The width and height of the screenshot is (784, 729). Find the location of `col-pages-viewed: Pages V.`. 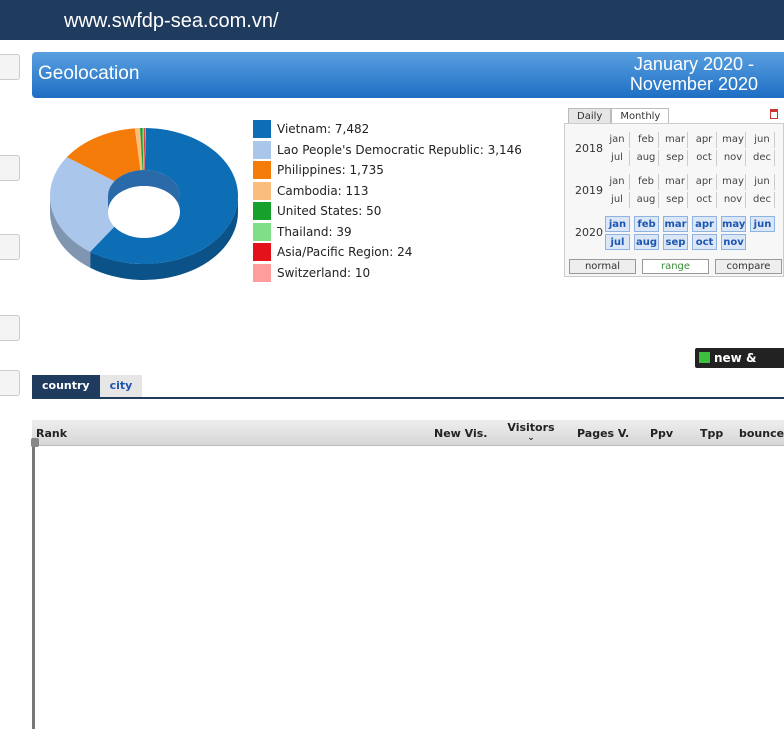

col-pages-viewed: Pages V. is located at coordinates (603, 433).